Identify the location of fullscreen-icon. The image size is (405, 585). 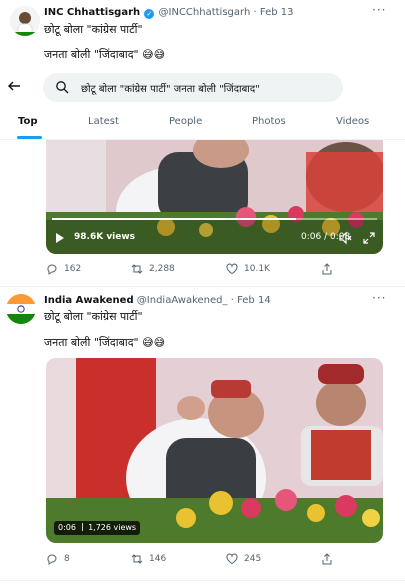
(369, 237).